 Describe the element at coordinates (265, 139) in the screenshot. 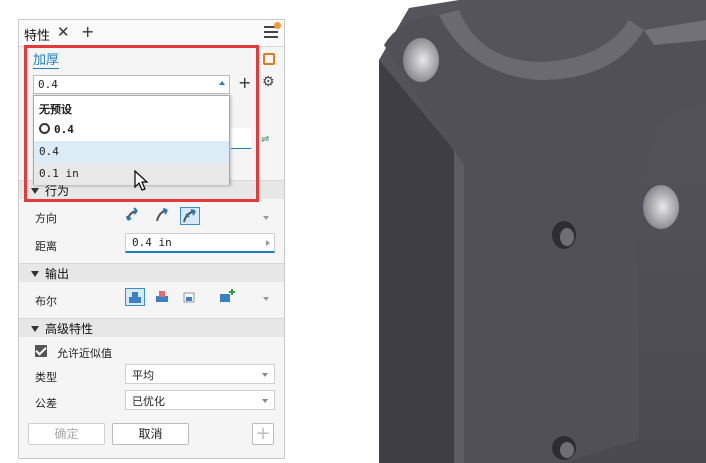

I see `filter-icon: ⇌` at that location.